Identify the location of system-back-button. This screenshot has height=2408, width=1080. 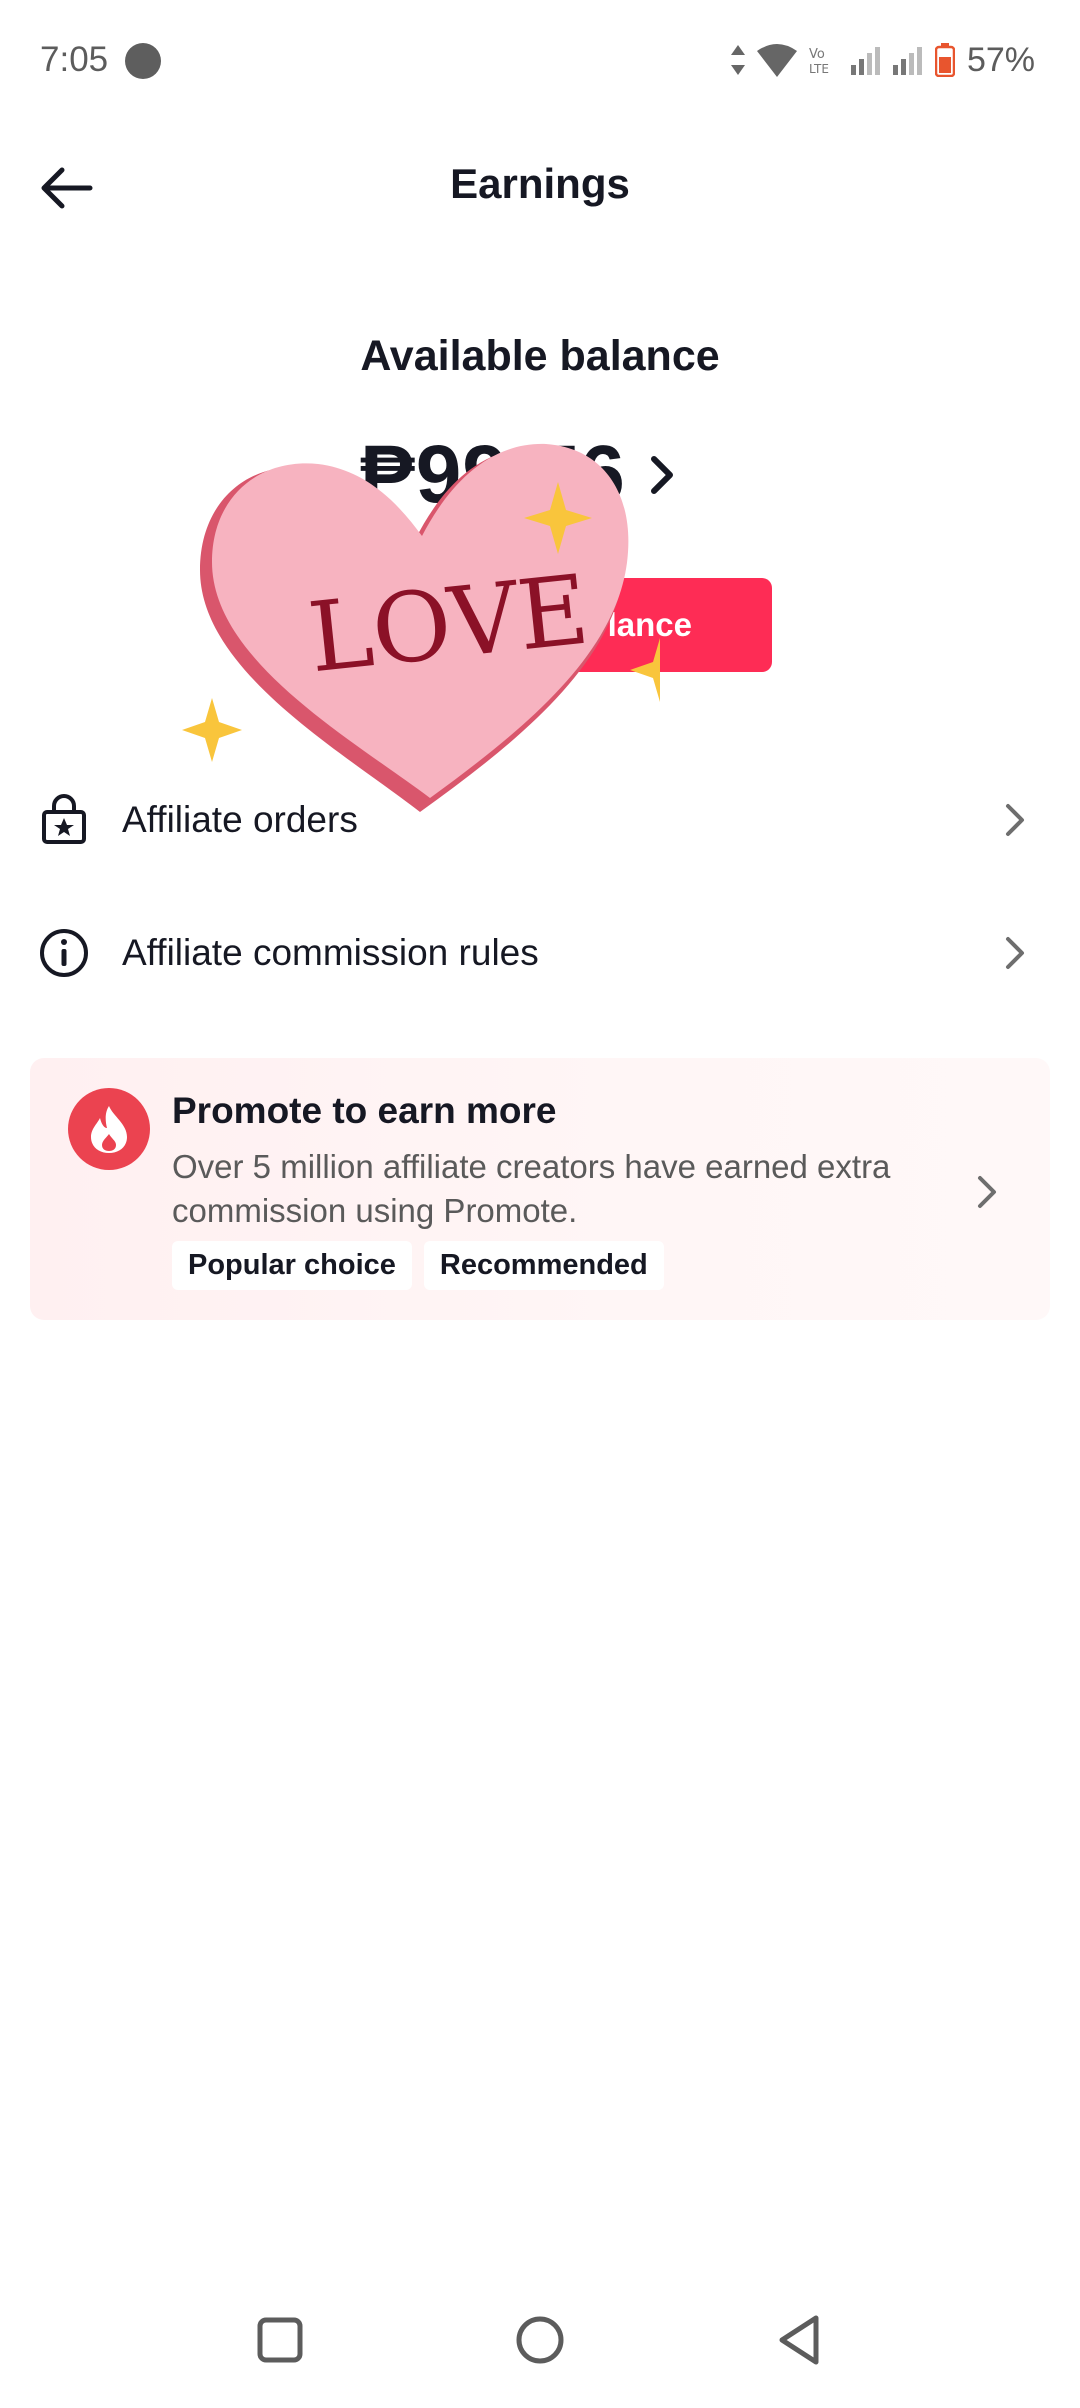
(800, 2340).